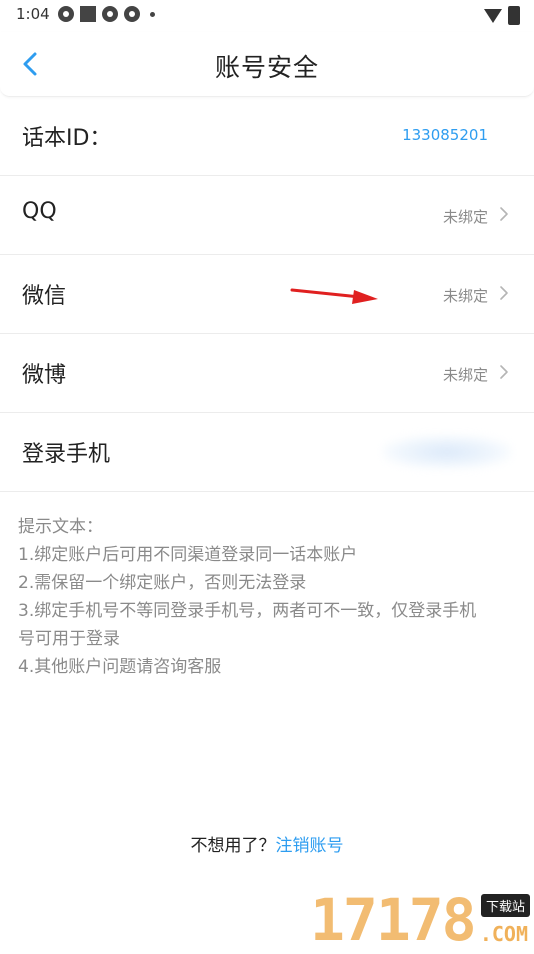  I want to click on tips-title: 提示文本：, so click(60, 527).